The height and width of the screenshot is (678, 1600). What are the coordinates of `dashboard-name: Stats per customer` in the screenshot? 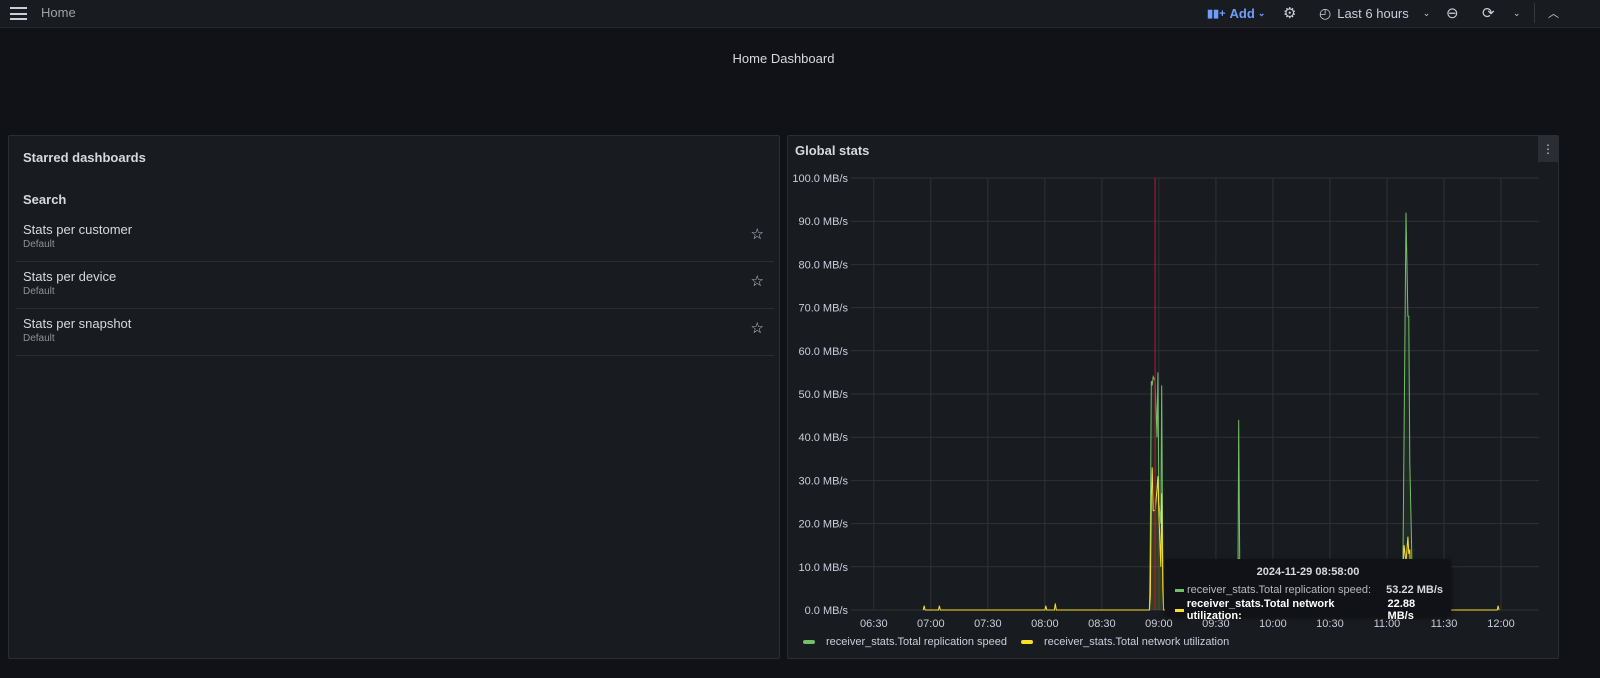 It's located at (77, 229).